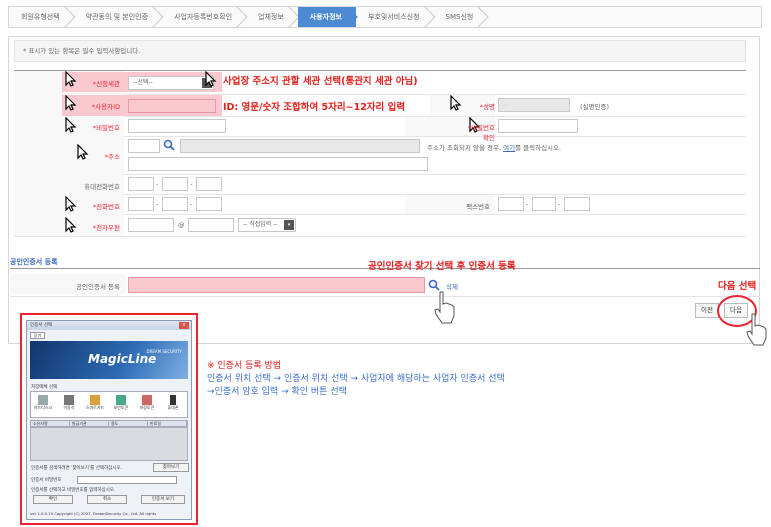  I want to click on store-harddisk: 하드디스크, so click(43, 405).